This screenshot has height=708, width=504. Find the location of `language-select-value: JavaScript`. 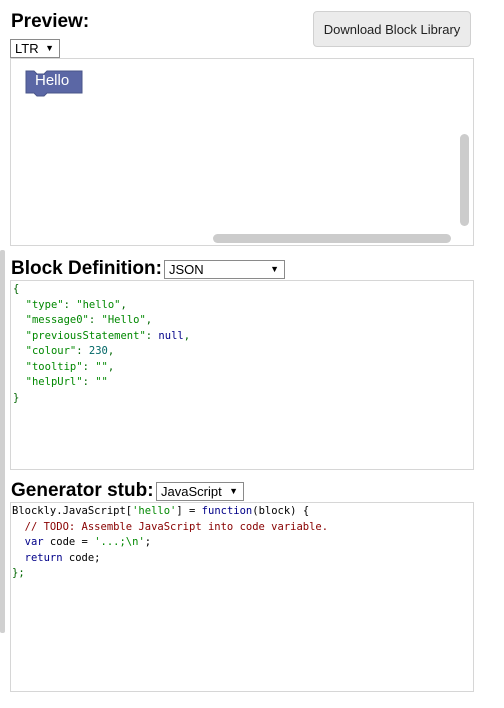

language-select-value: JavaScript is located at coordinates (191, 491).